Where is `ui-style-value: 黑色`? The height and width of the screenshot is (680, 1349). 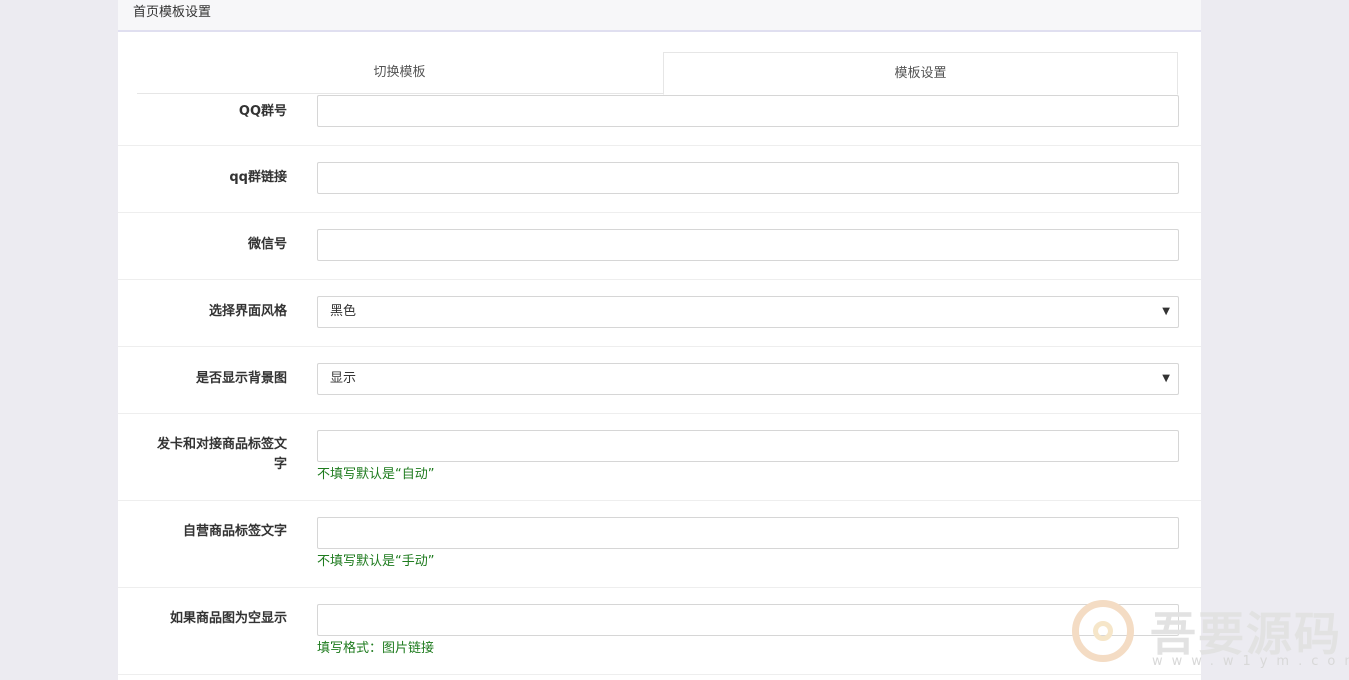 ui-style-value: 黑色 is located at coordinates (343, 311).